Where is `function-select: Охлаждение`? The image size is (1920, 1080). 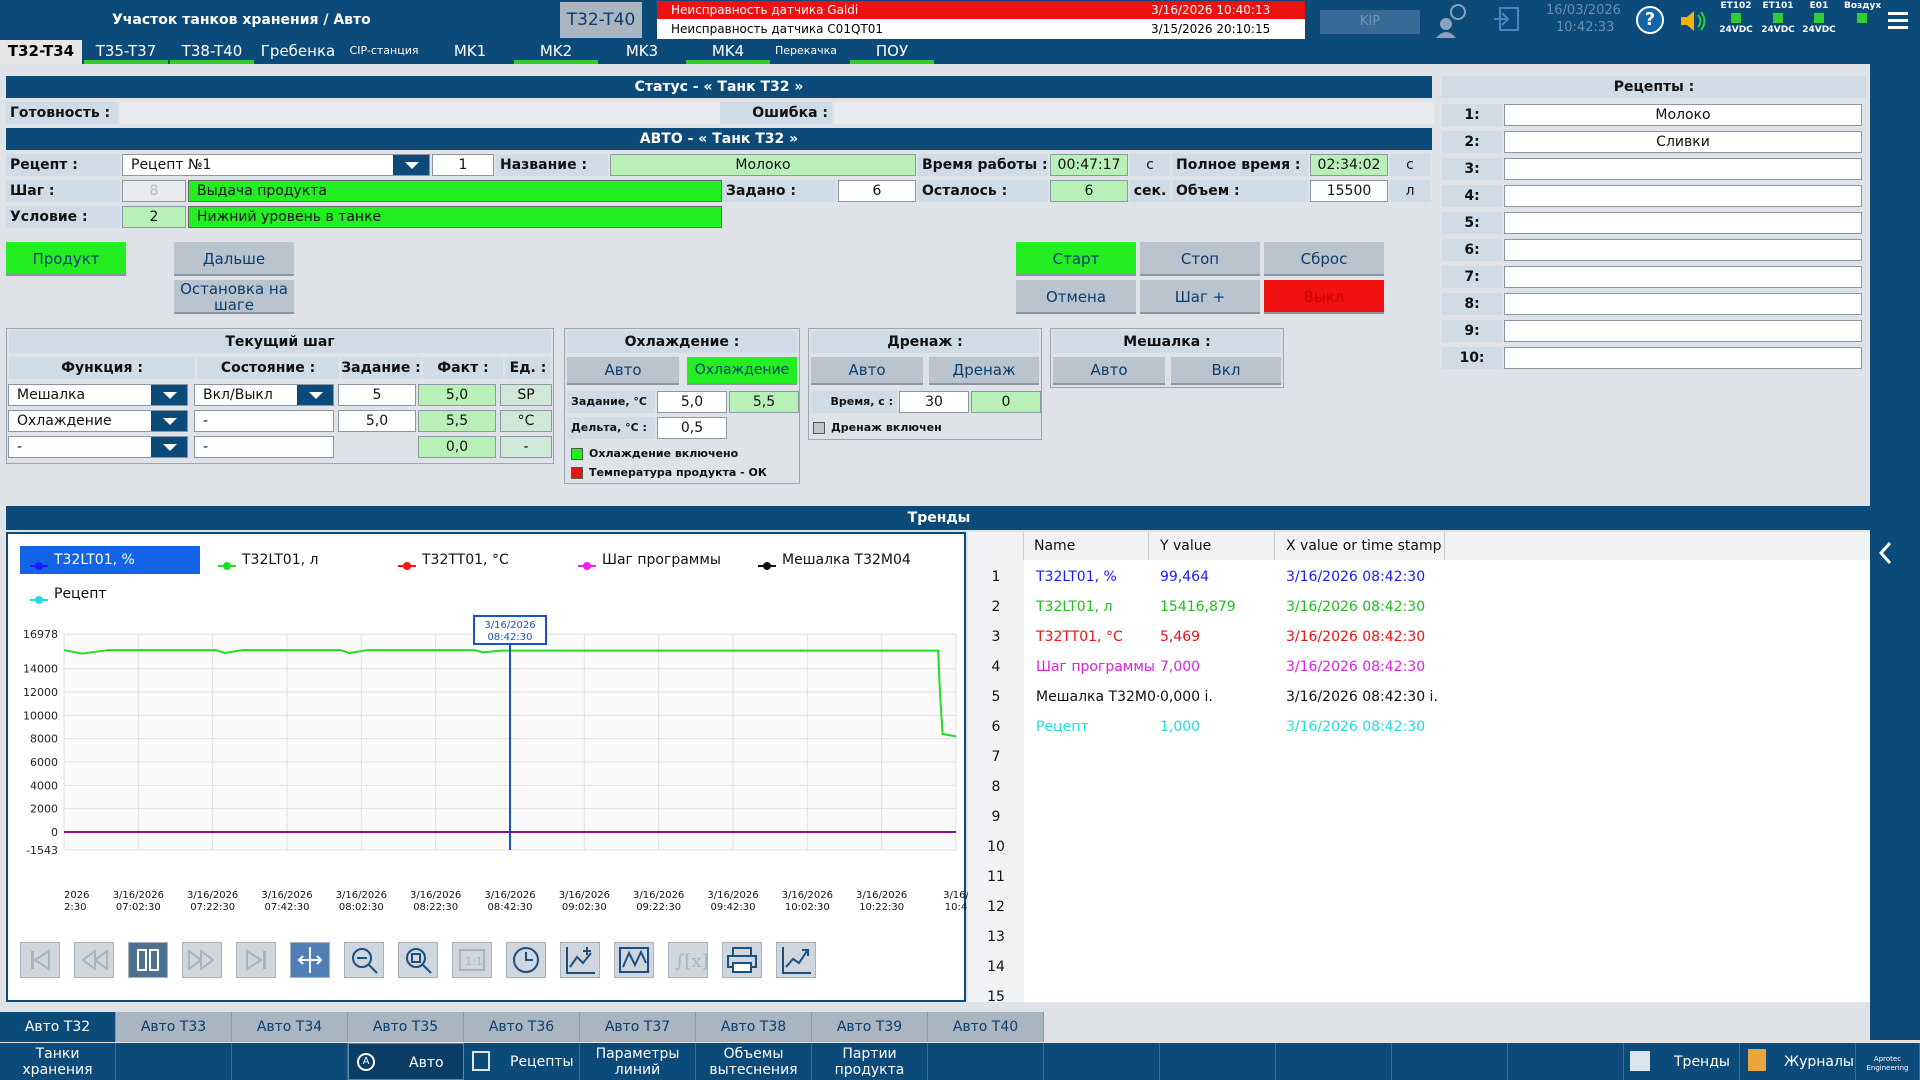
function-select: Охлаждение is located at coordinates (98, 421).